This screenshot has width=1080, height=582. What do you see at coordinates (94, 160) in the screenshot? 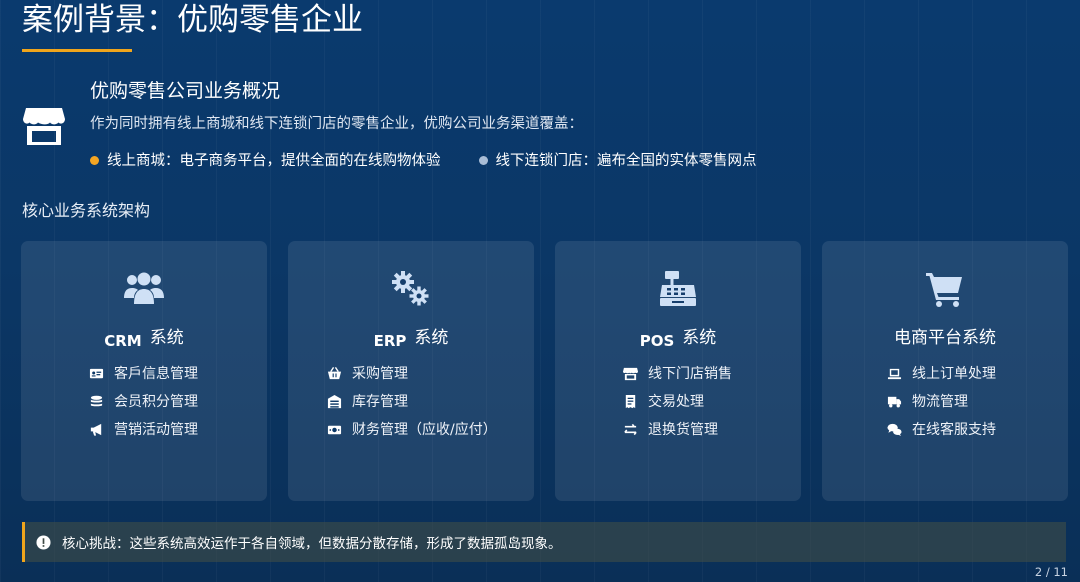
I see `bullet-dot-orange` at bounding box center [94, 160].